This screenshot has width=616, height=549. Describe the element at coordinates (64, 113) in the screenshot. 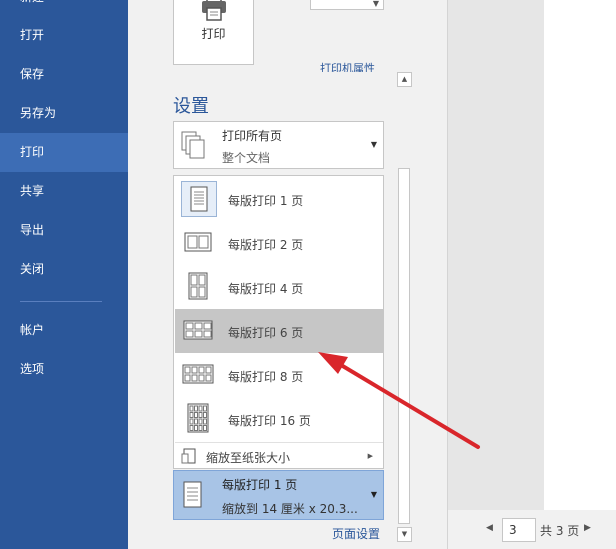

I see `nav-save-as: 另存为` at that location.